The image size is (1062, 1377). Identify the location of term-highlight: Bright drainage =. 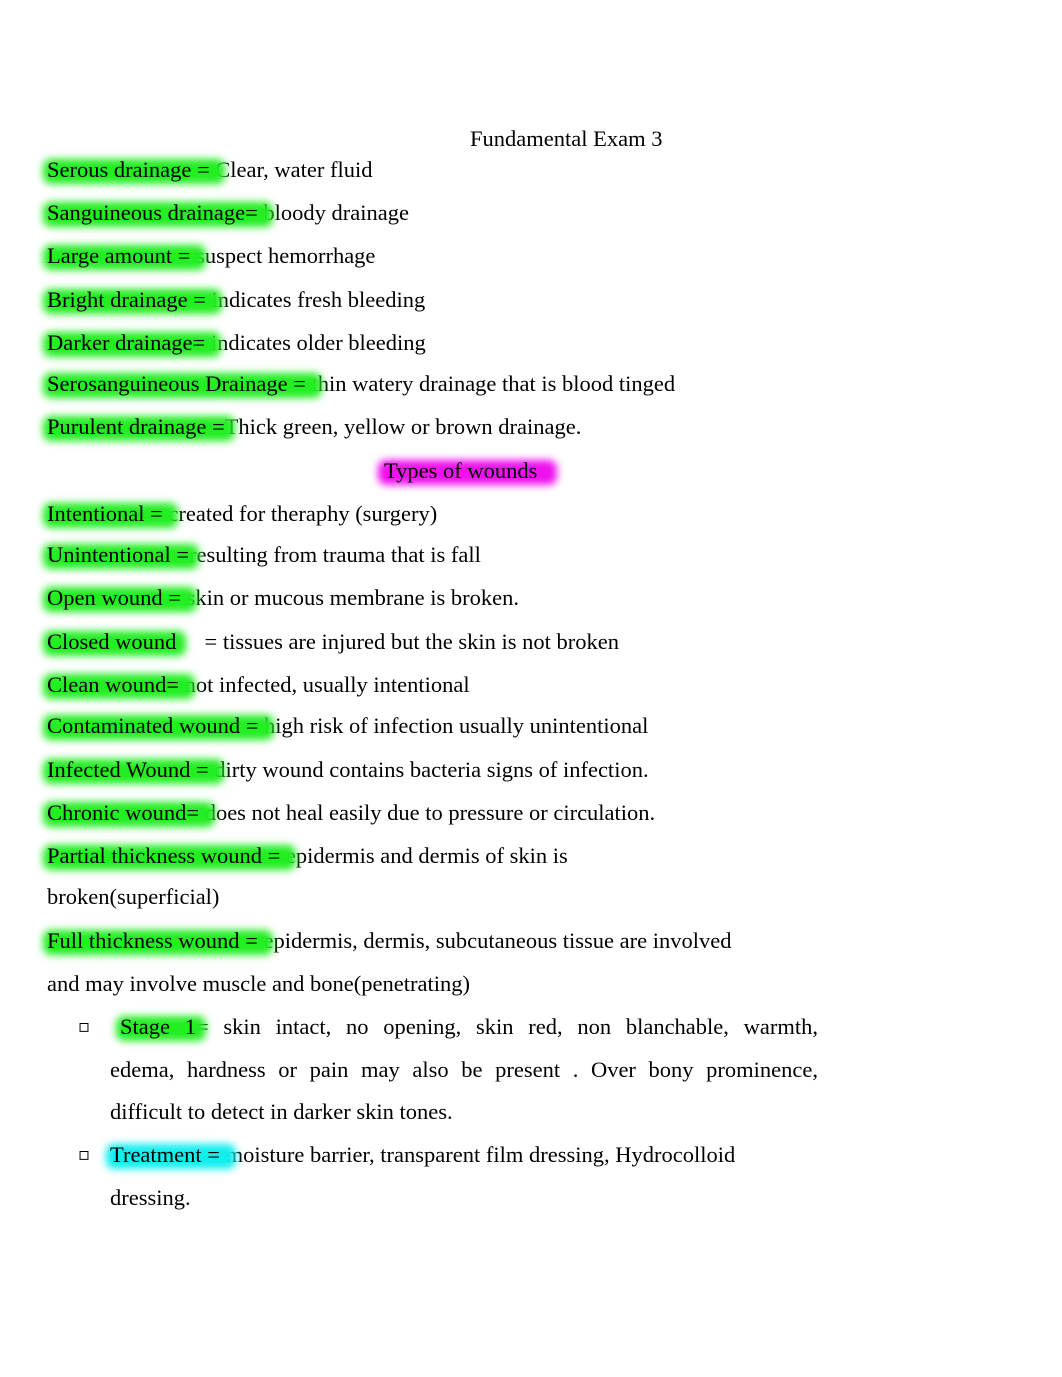
(129, 299).